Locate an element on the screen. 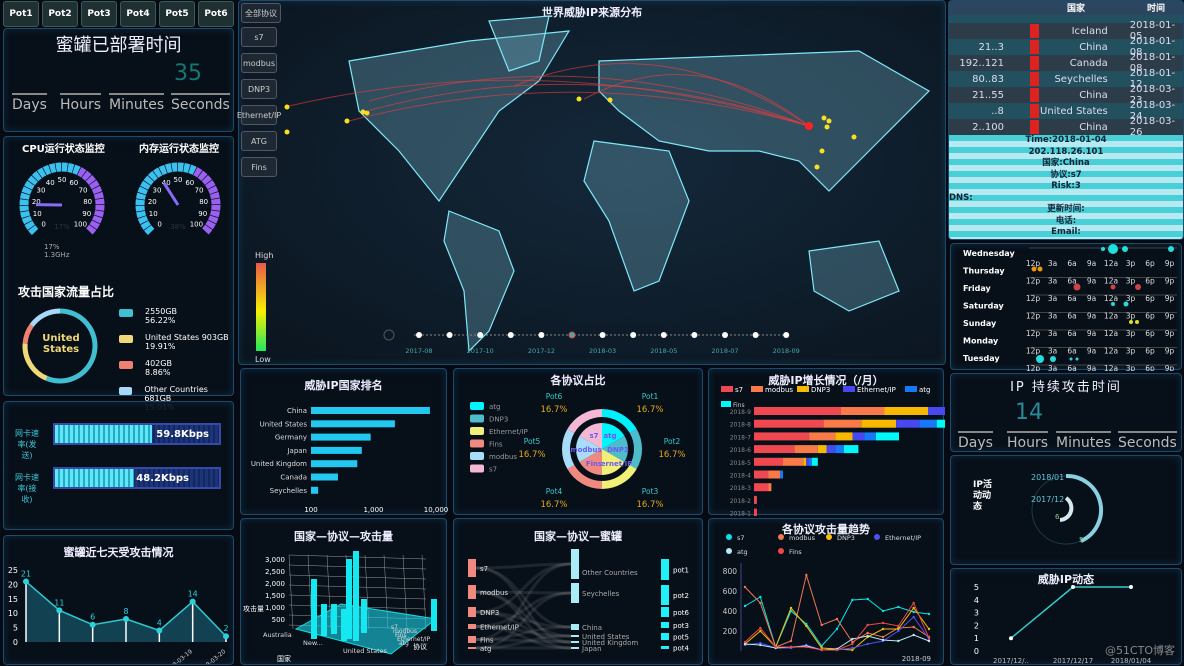  pot1-button: Pot1 is located at coordinates (21, 14).